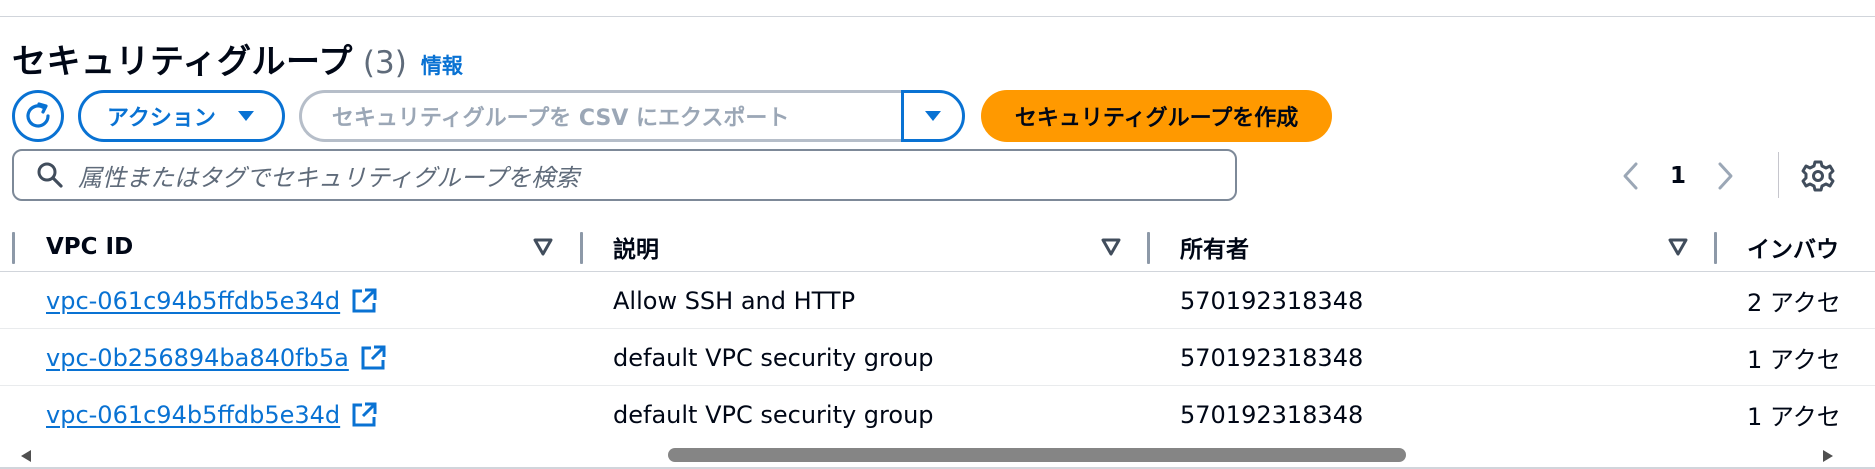 The width and height of the screenshot is (1875, 469). I want to click on table-header: VPC ID 説明 所有者 インバウ, so click(937, 247).